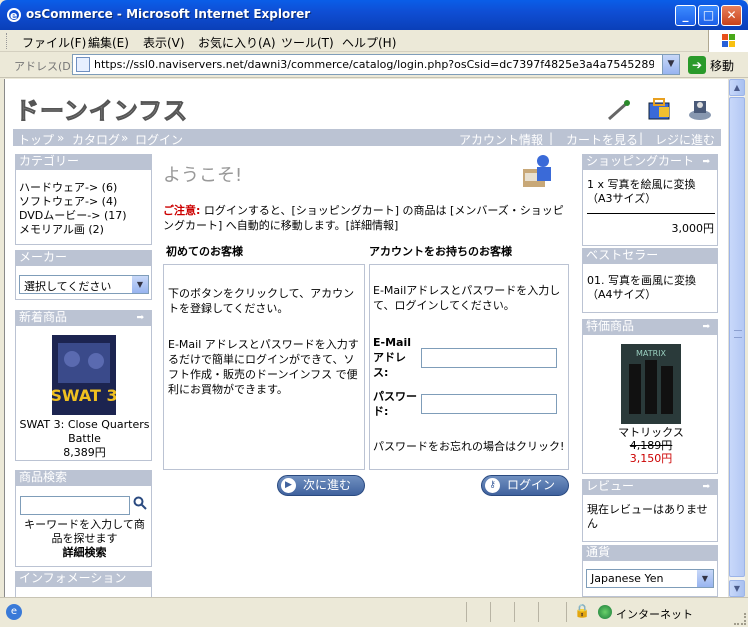  What do you see at coordinates (670, 64) in the screenshot?
I see `address-dropdown-icon: ▼` at bounding box center [670, 64].